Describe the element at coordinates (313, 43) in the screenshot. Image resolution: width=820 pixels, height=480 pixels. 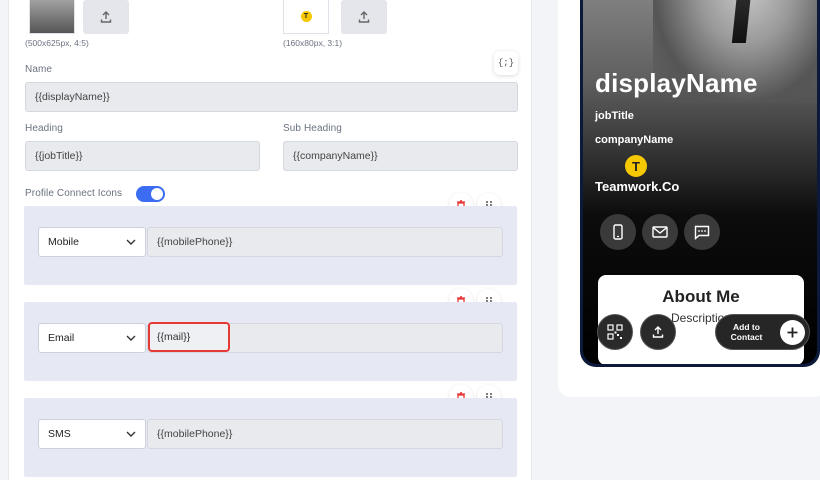
I see `logo-image-caption: (160x80px, 3:1)` at that location.